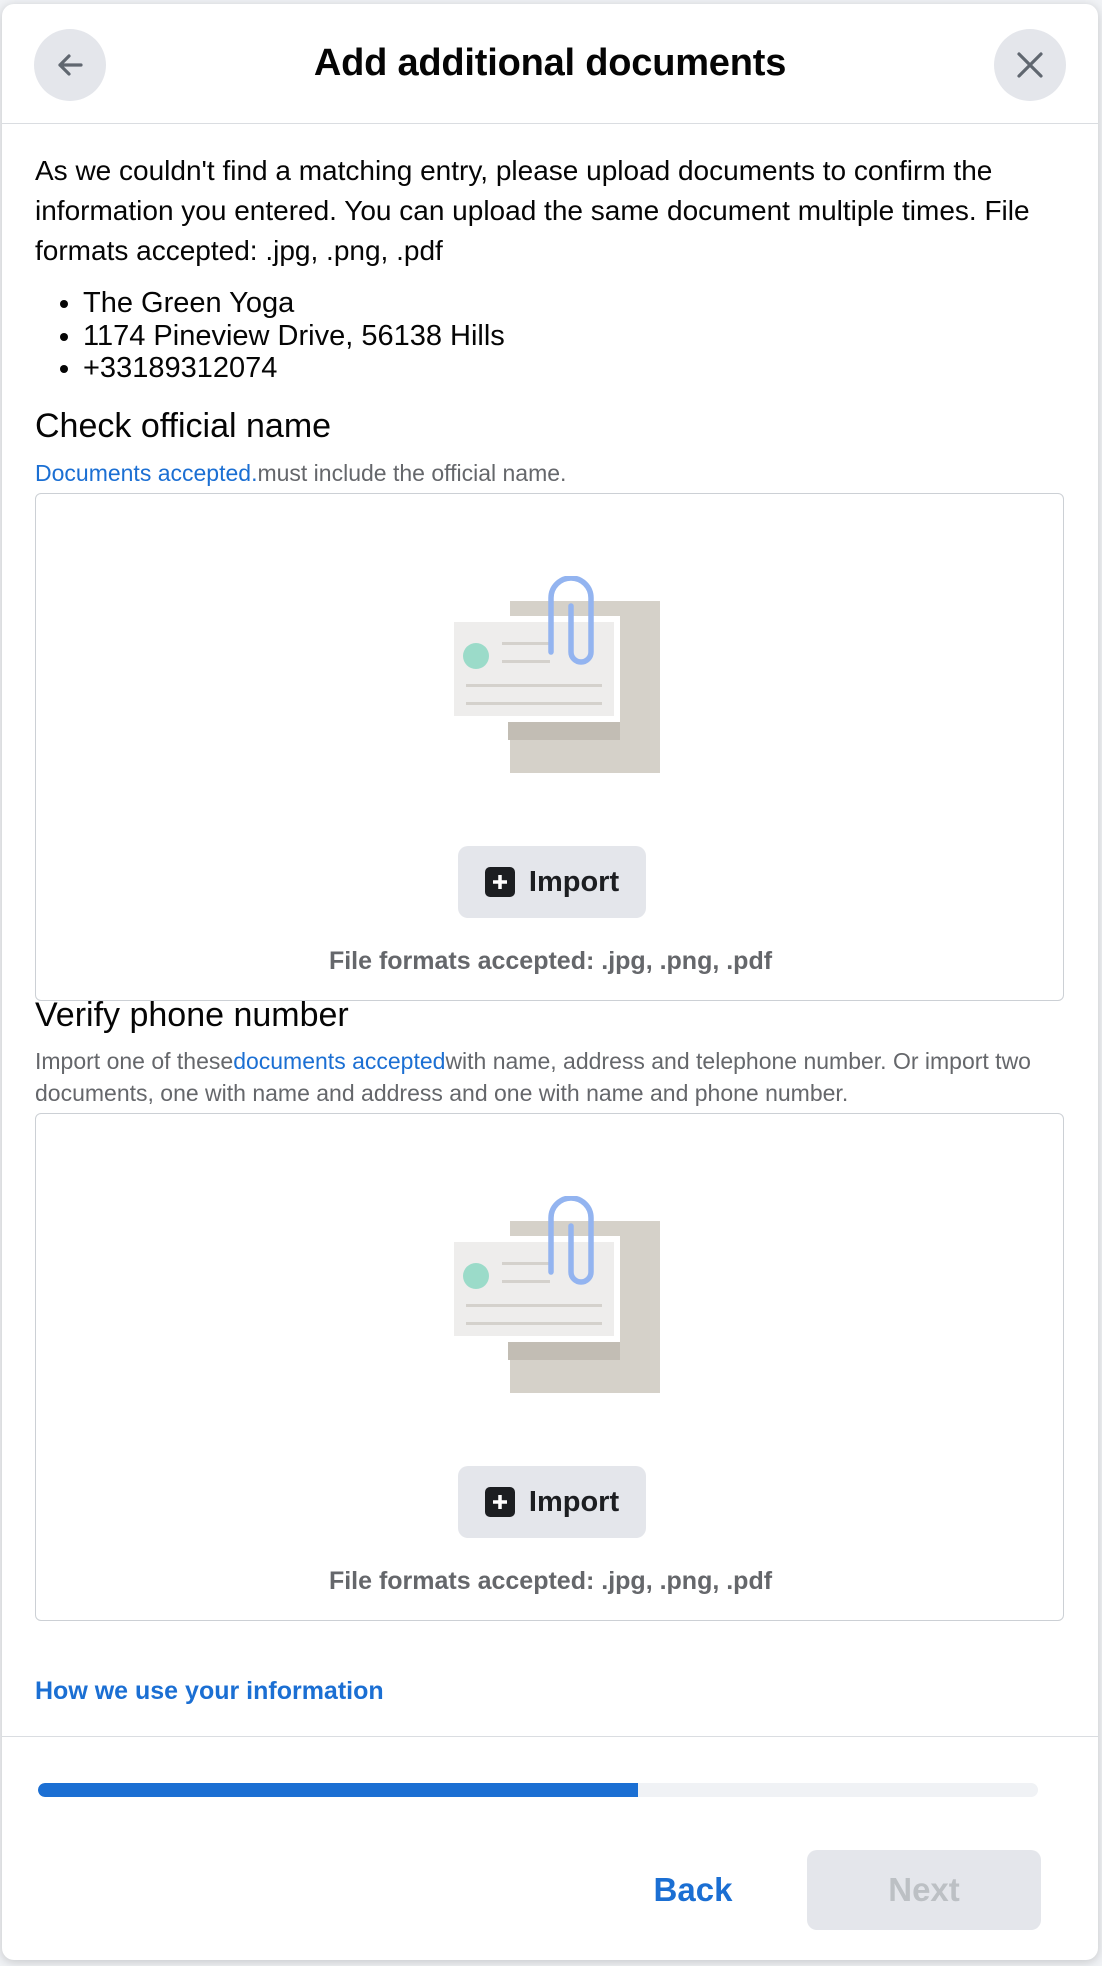  I want to click on close-button, so click(1030, 65).